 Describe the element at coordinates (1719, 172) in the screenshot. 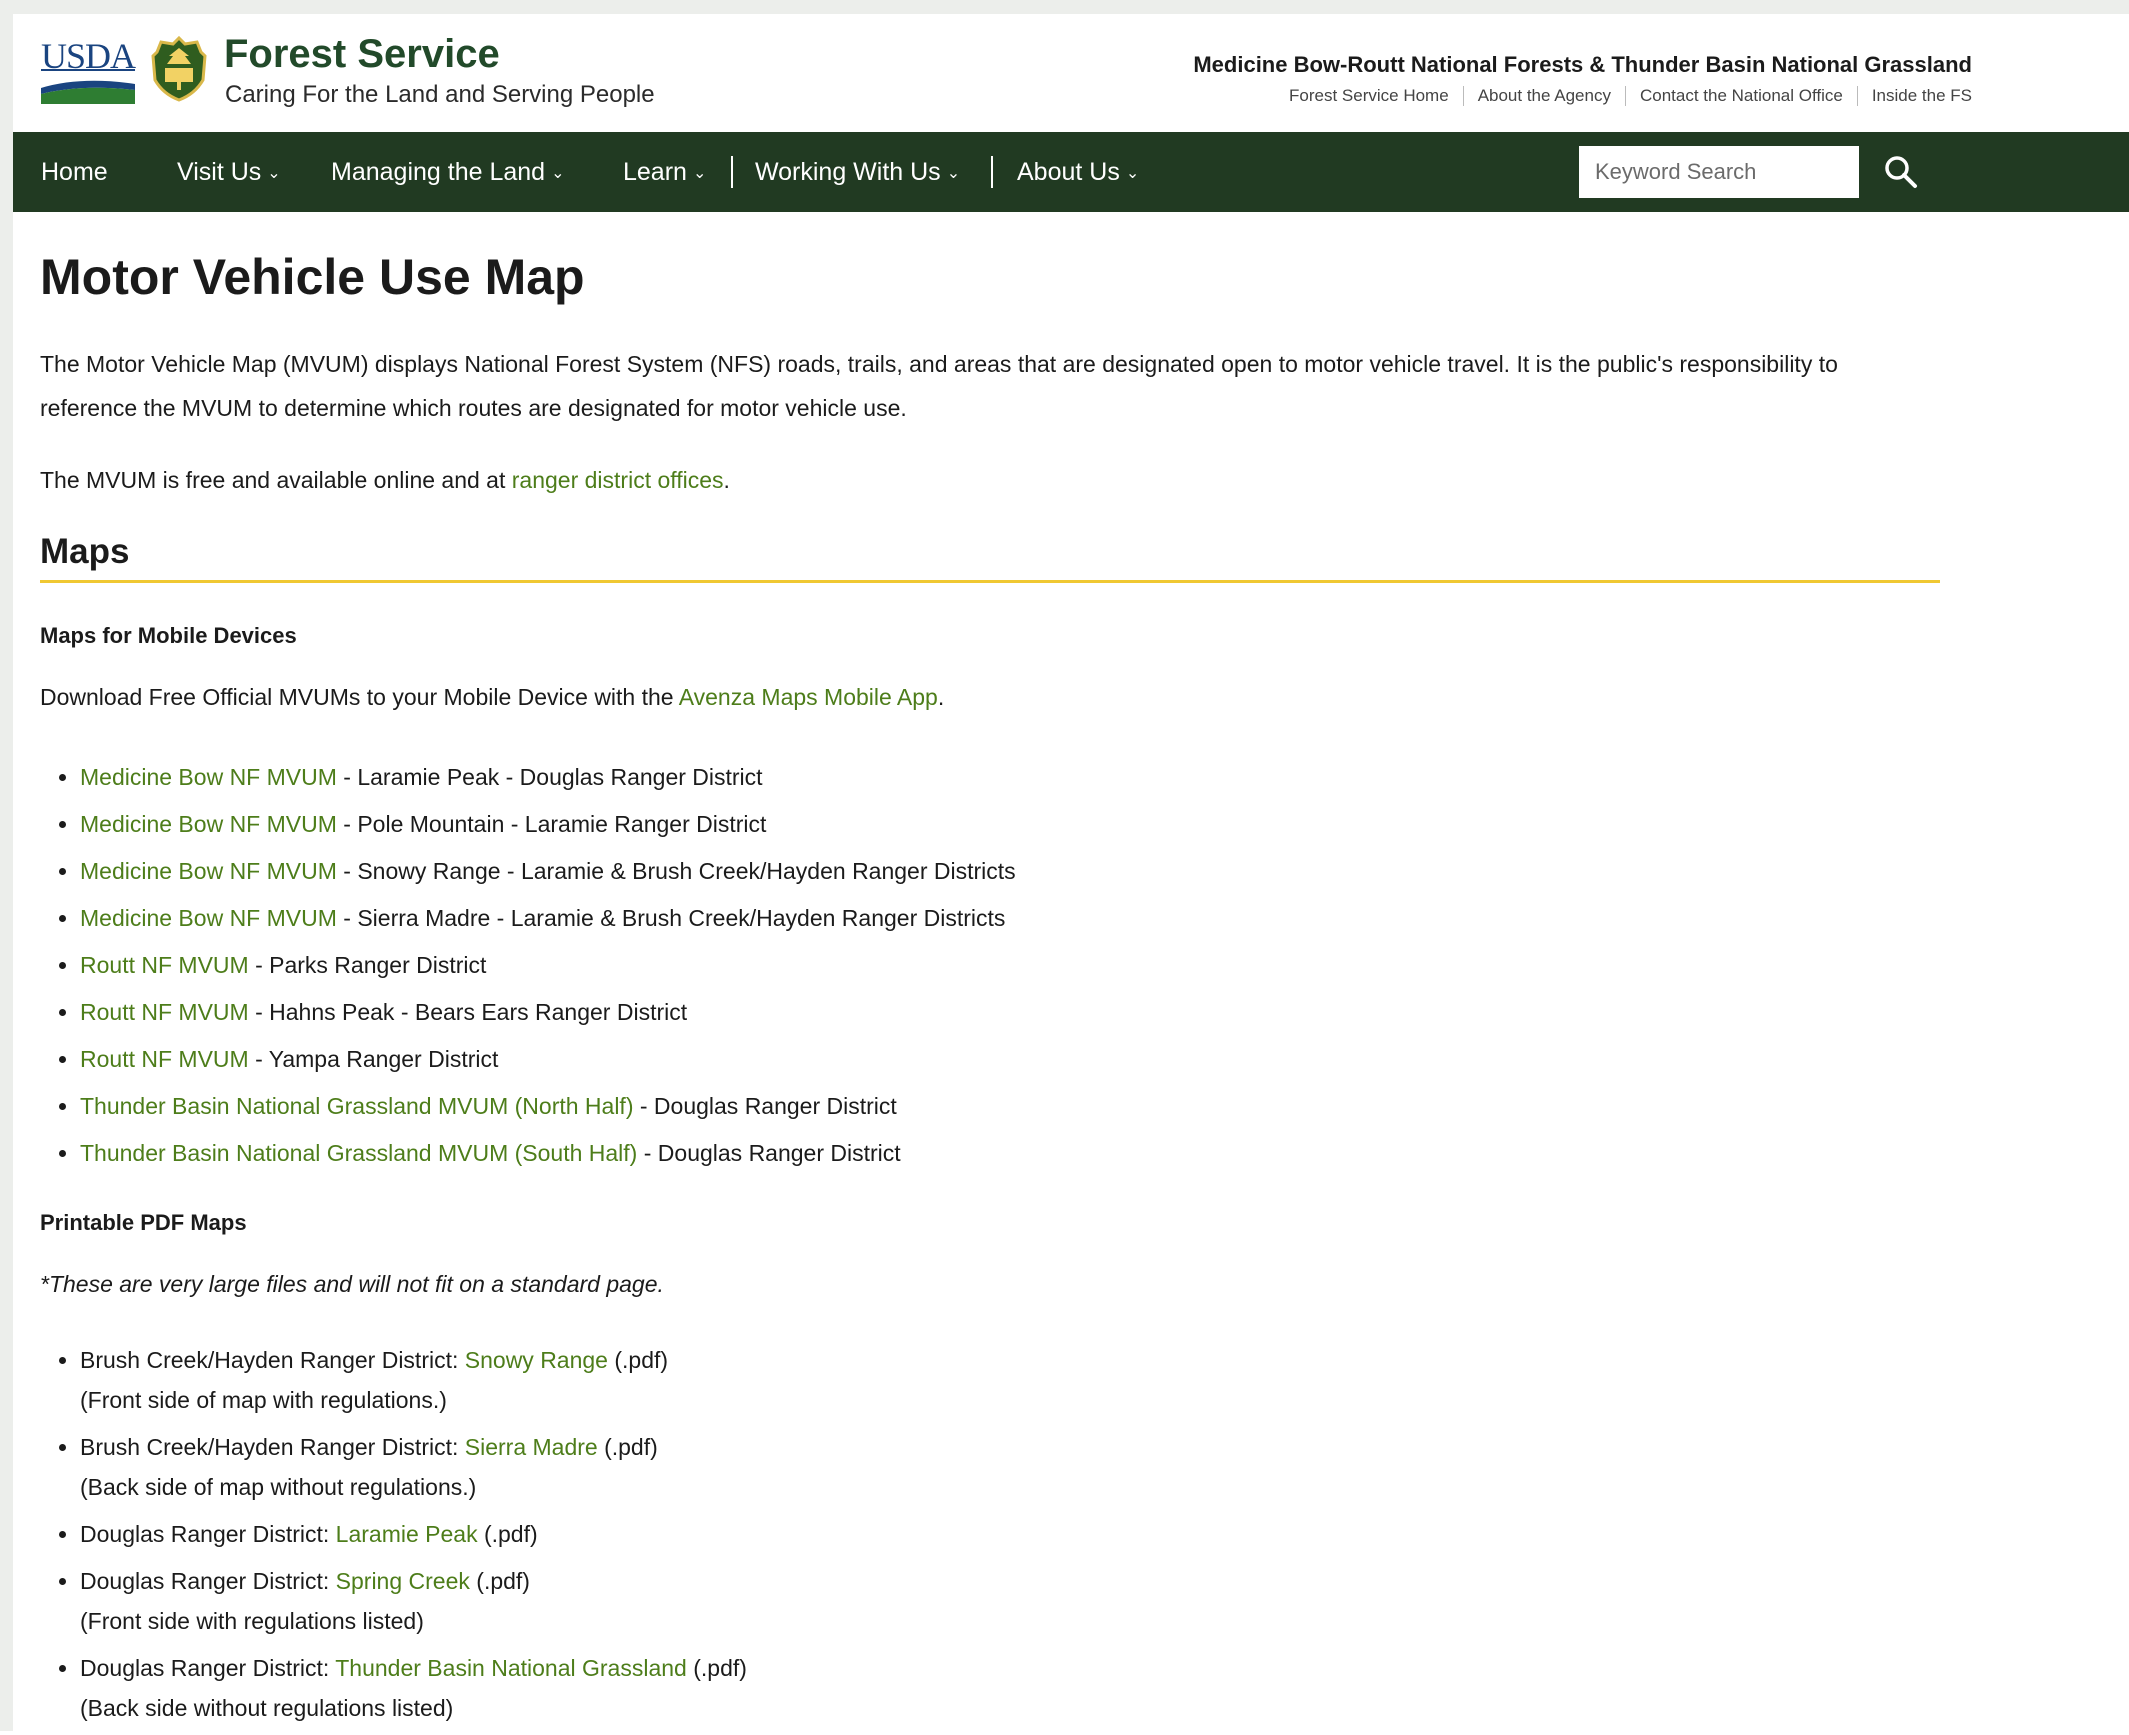

I see `search-input` at that location.